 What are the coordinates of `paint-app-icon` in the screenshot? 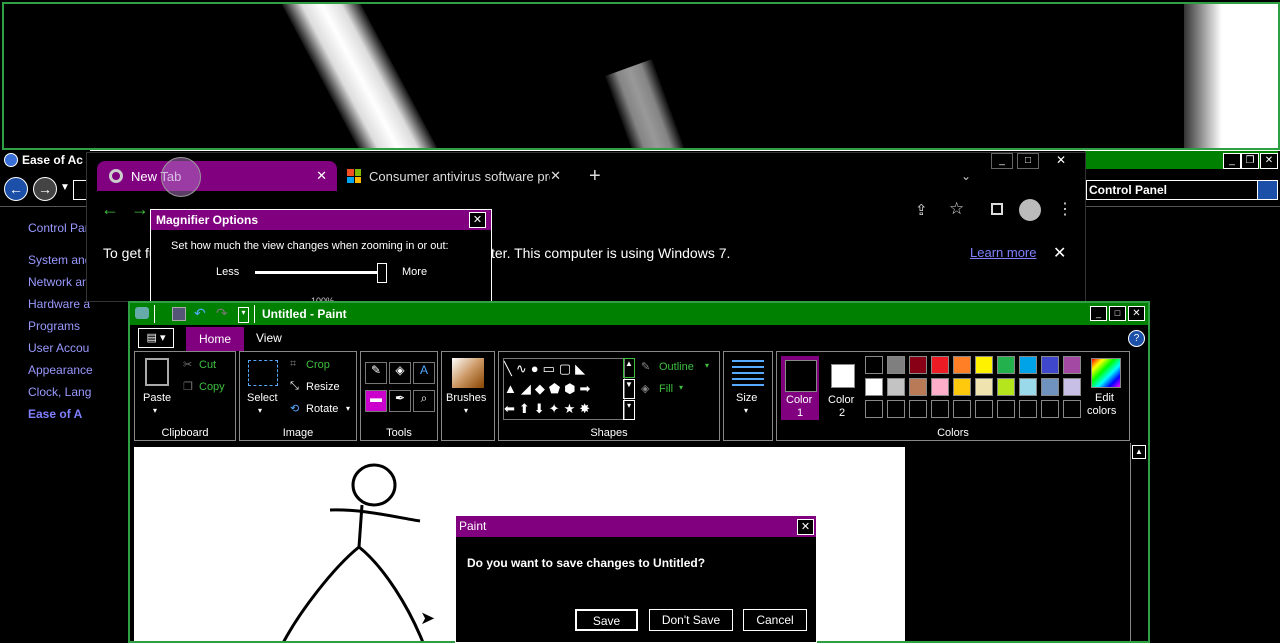 It's located at (142, 313).